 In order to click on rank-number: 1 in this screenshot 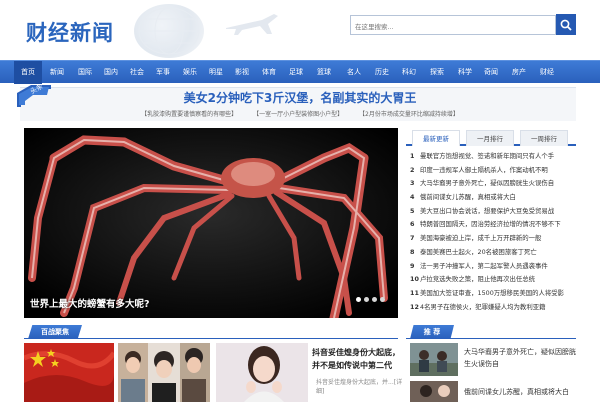, I will do `click(412, 156)`.